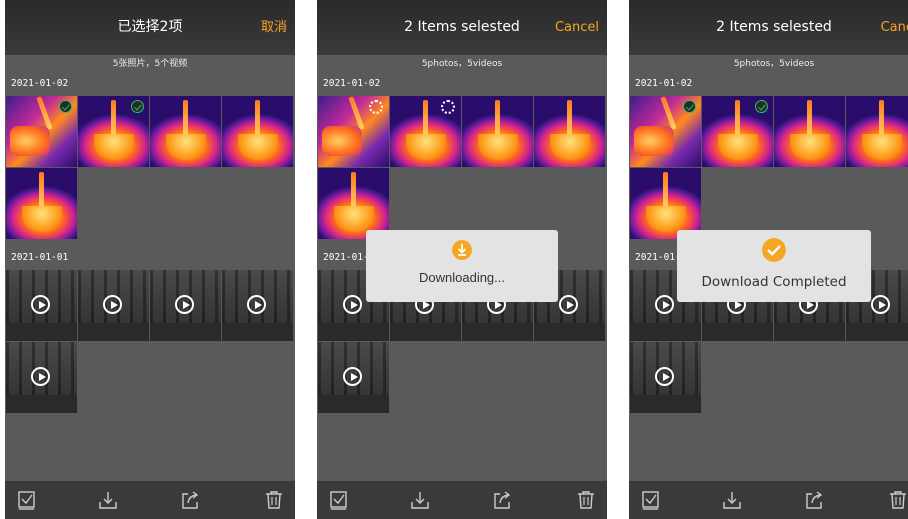  What do you see at coordinates (774, 282) in the screenshot?
I see `toast-message: Download Completed` at bounding box center [774, 282].